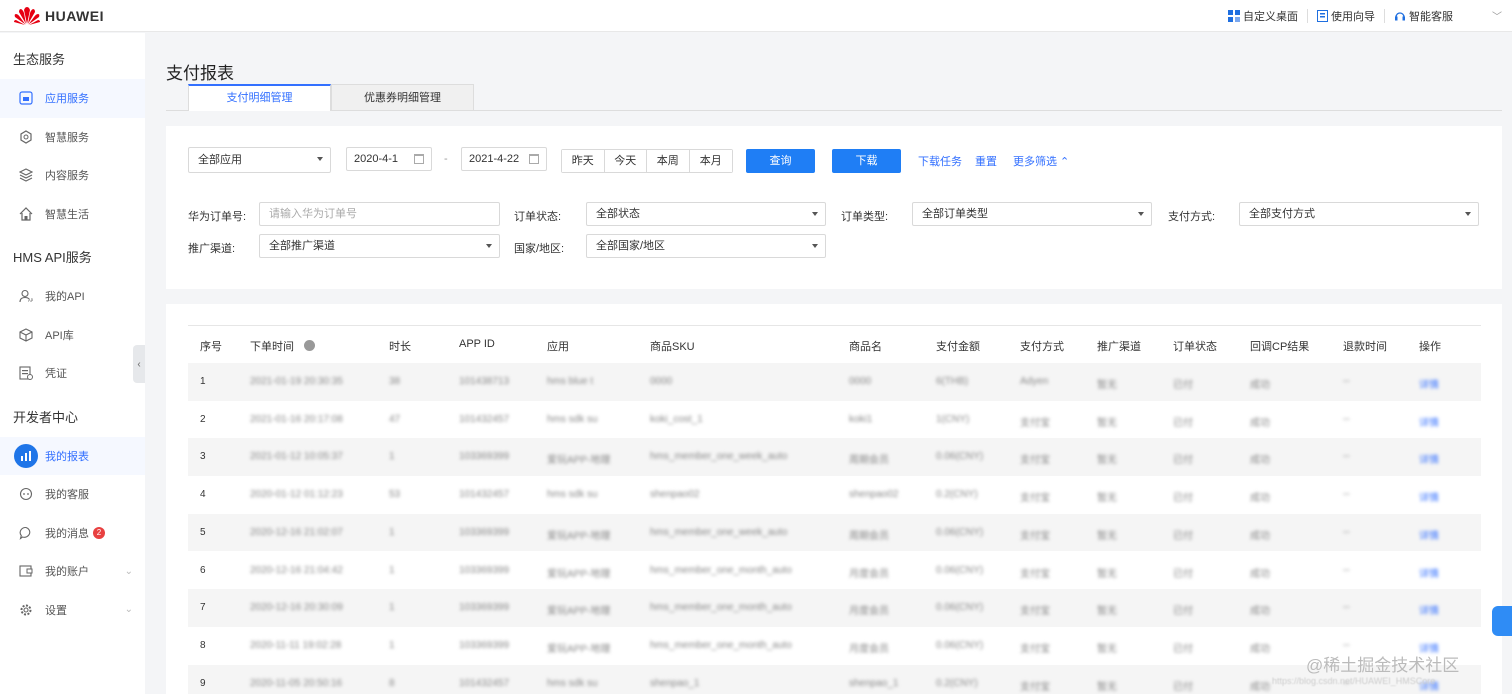 This screenshot has width=1512, height=694. I want to click on sidebar-item-credential: 凭证, so click(72, 373).